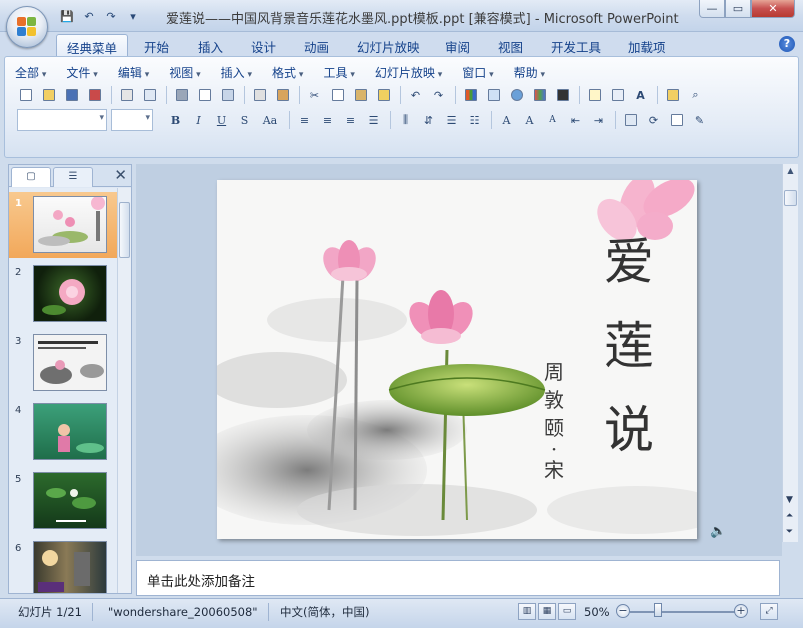 The height and width of the screenshot is (628, 803). I want to click on zoom-level: 50%, so click(597, 612).